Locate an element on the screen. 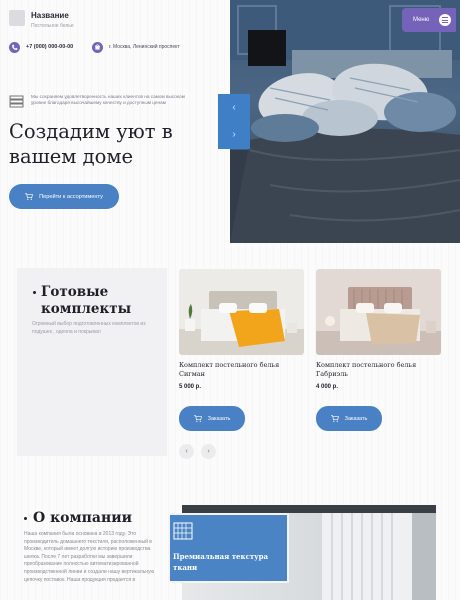  carousel-prev-button: ‹ is located at coordinates (186, 451).